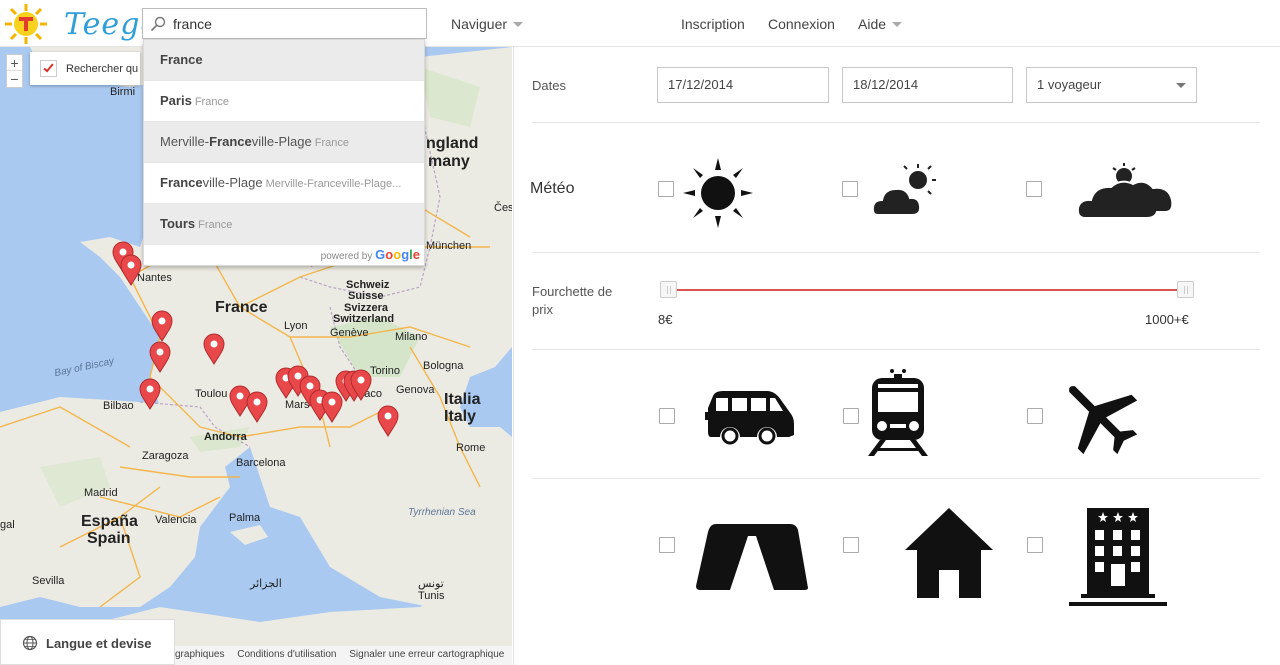 This screenshot has width=1280, height=665. What do you see at coordinates (1167, 319) in the screenshot?
I see `price-max-value: 1000+€` at bounding box center [1167, 319].